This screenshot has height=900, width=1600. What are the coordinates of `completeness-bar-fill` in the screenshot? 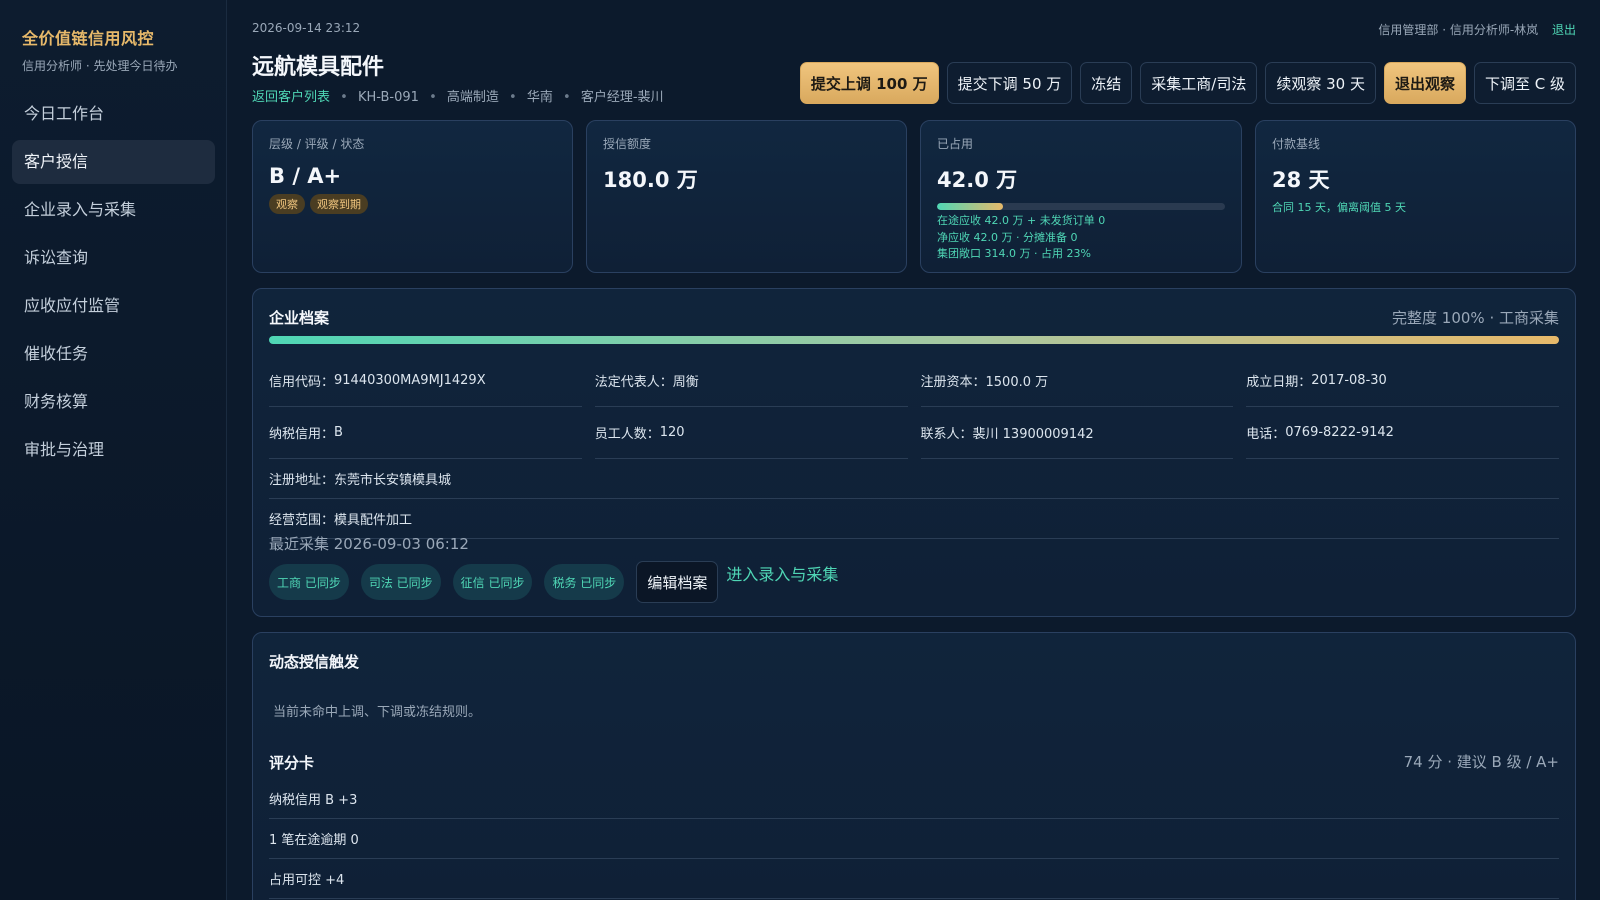 It's located at (914, 340).